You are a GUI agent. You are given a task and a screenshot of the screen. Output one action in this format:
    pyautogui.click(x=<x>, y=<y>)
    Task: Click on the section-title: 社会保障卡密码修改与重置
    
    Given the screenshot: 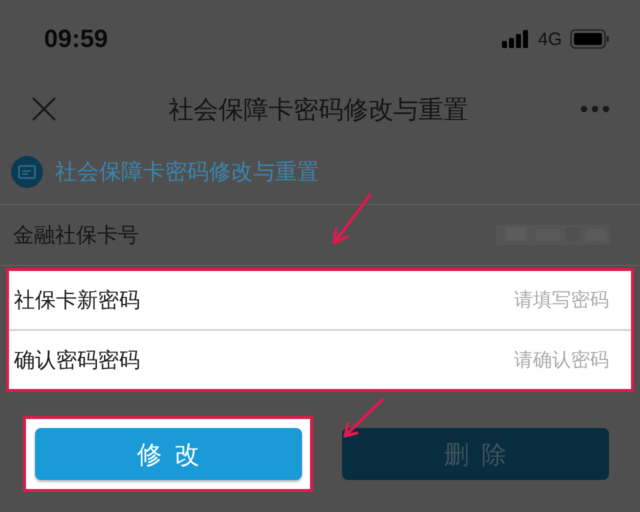 What is the action you would take?
    pyautogui.click(x=187, y=173)
    